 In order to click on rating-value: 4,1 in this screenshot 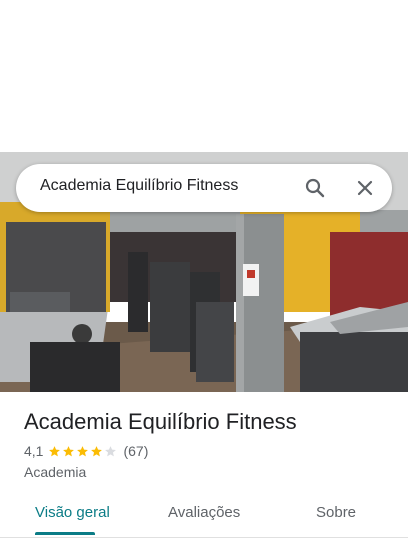, I will do `click(34, 451)`.